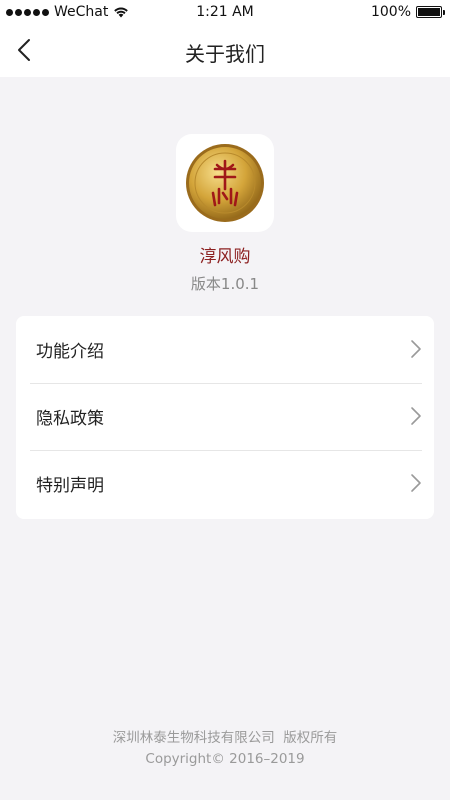 The image size is (450, 800). What do you see at coordinates (225, 257) in the screenshot?
I see `app-name: 淳风购` at bounding box center [225, 257].